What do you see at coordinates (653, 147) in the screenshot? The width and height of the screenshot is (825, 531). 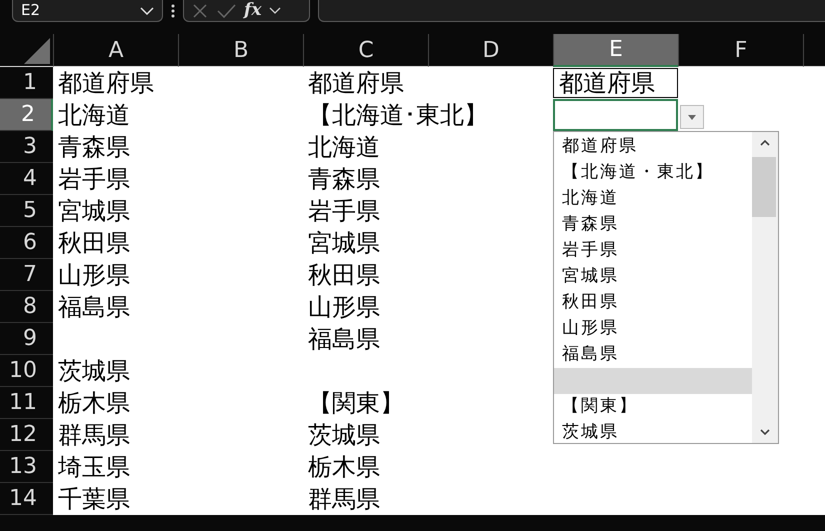 I see `dropdown-option: 都道府県` at bounding box center [653, 147].